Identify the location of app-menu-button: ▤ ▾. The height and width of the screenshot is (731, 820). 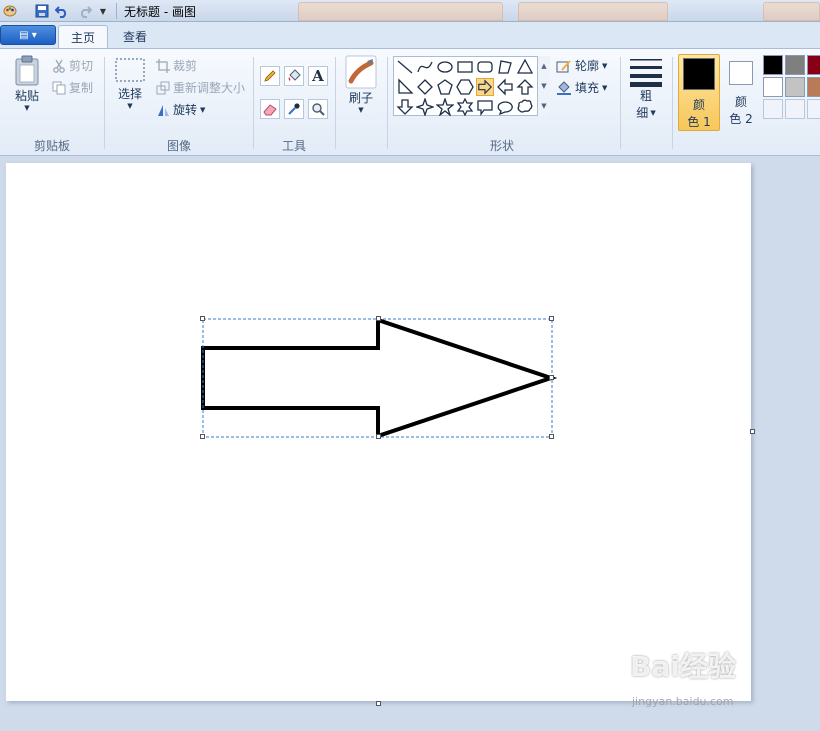
(28, 35).